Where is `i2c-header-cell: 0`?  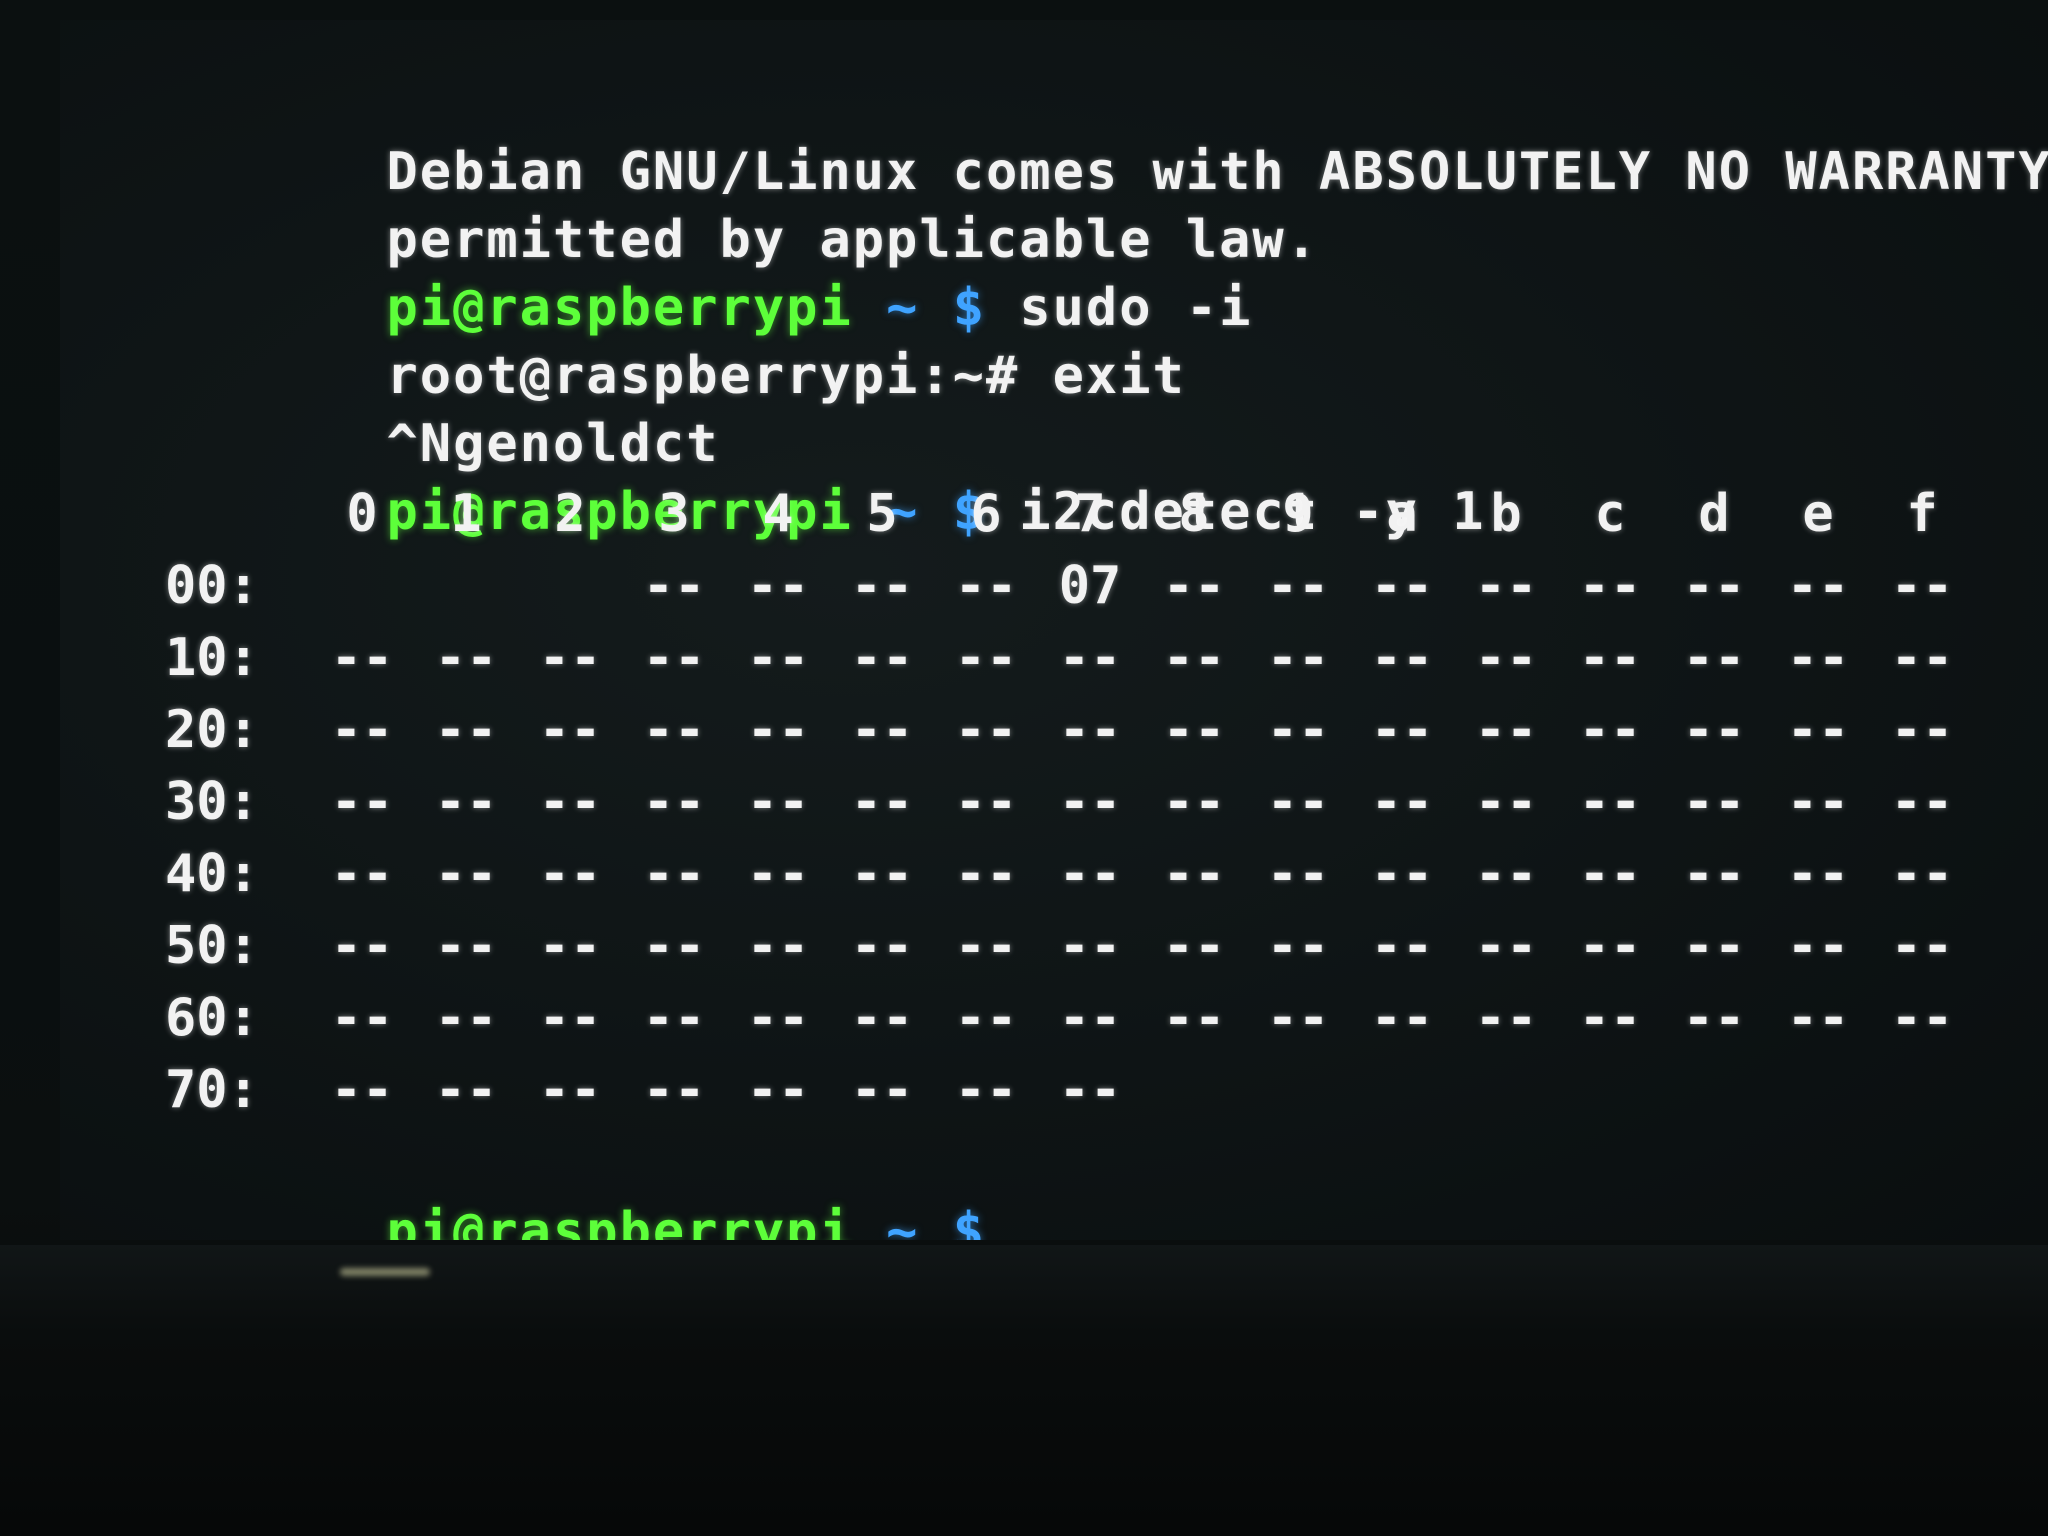 i2c-header-cell: 0 is located at coordinates (362, 514).